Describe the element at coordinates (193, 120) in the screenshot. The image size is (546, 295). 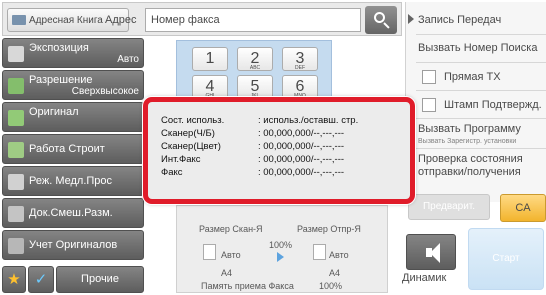
I see `usage-header-key: Сост. использ.` at that location.